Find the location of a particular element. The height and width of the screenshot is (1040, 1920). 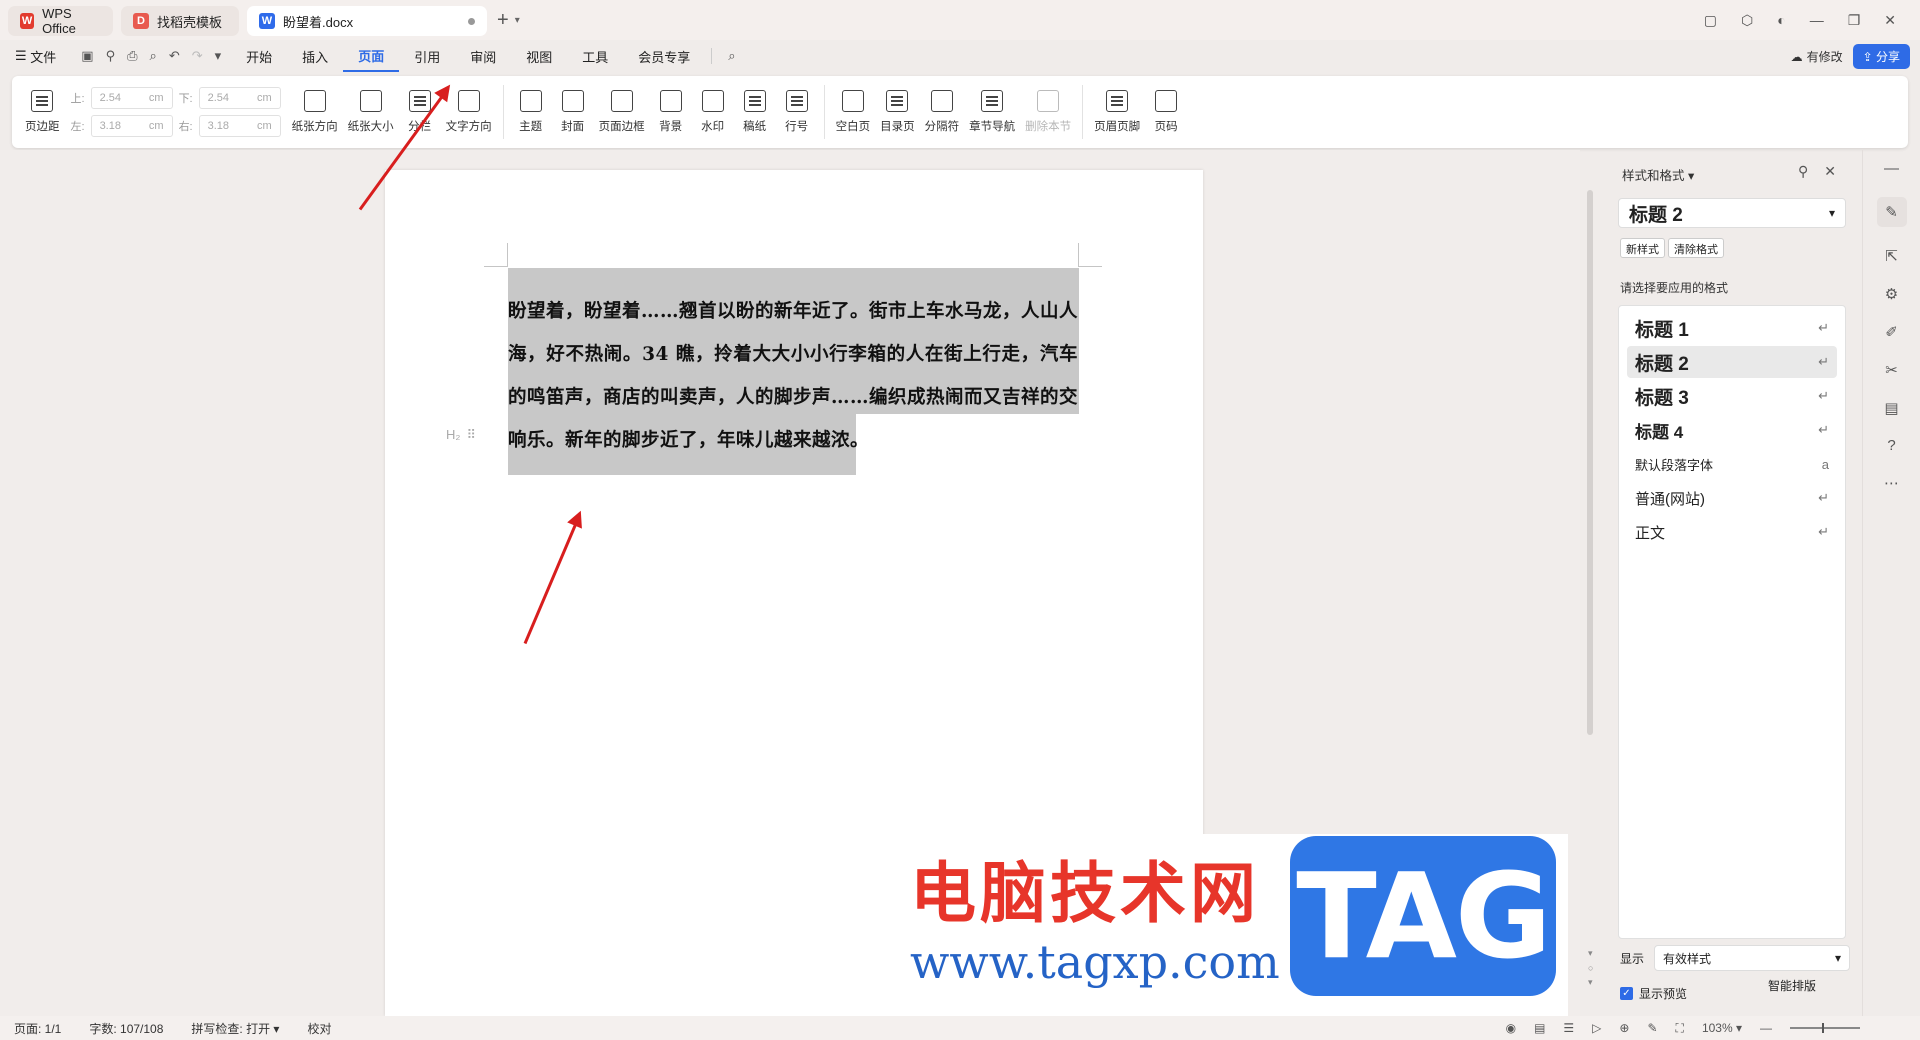

minimize-icon: — is located at coordinates (1817, 20).